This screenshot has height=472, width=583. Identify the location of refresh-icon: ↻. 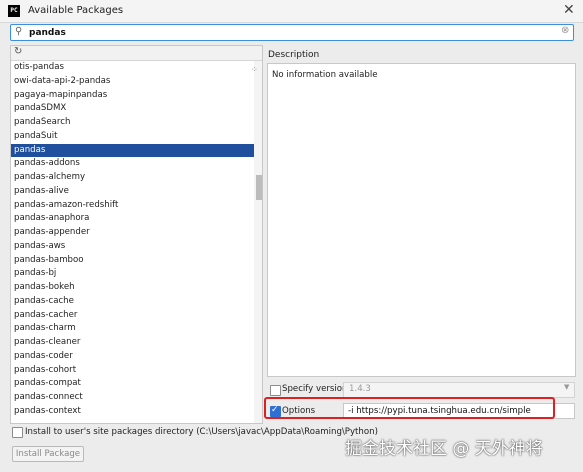
(18, 51).